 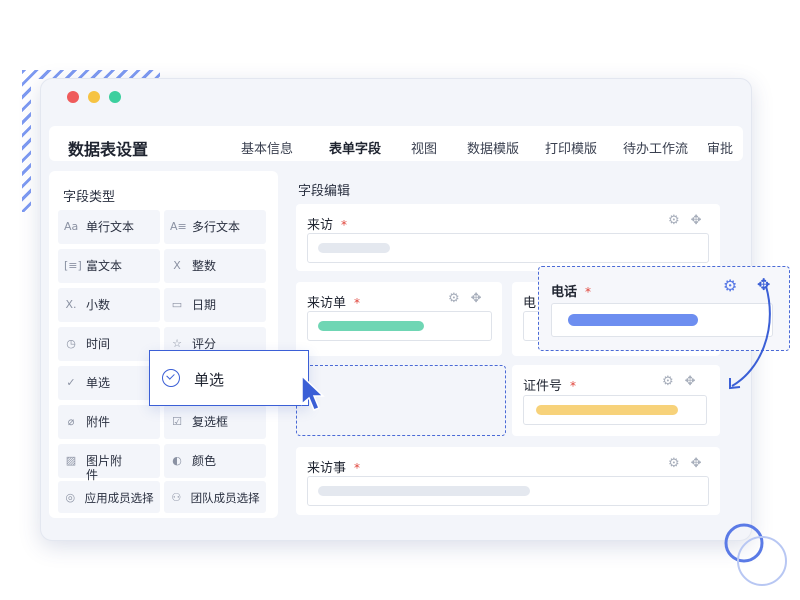 I want to click on settings-header: 数据表设置 基本信息 表单字段 视图 数据模版 打印模版 待办工作流 审批, so click(x=396, y=143).